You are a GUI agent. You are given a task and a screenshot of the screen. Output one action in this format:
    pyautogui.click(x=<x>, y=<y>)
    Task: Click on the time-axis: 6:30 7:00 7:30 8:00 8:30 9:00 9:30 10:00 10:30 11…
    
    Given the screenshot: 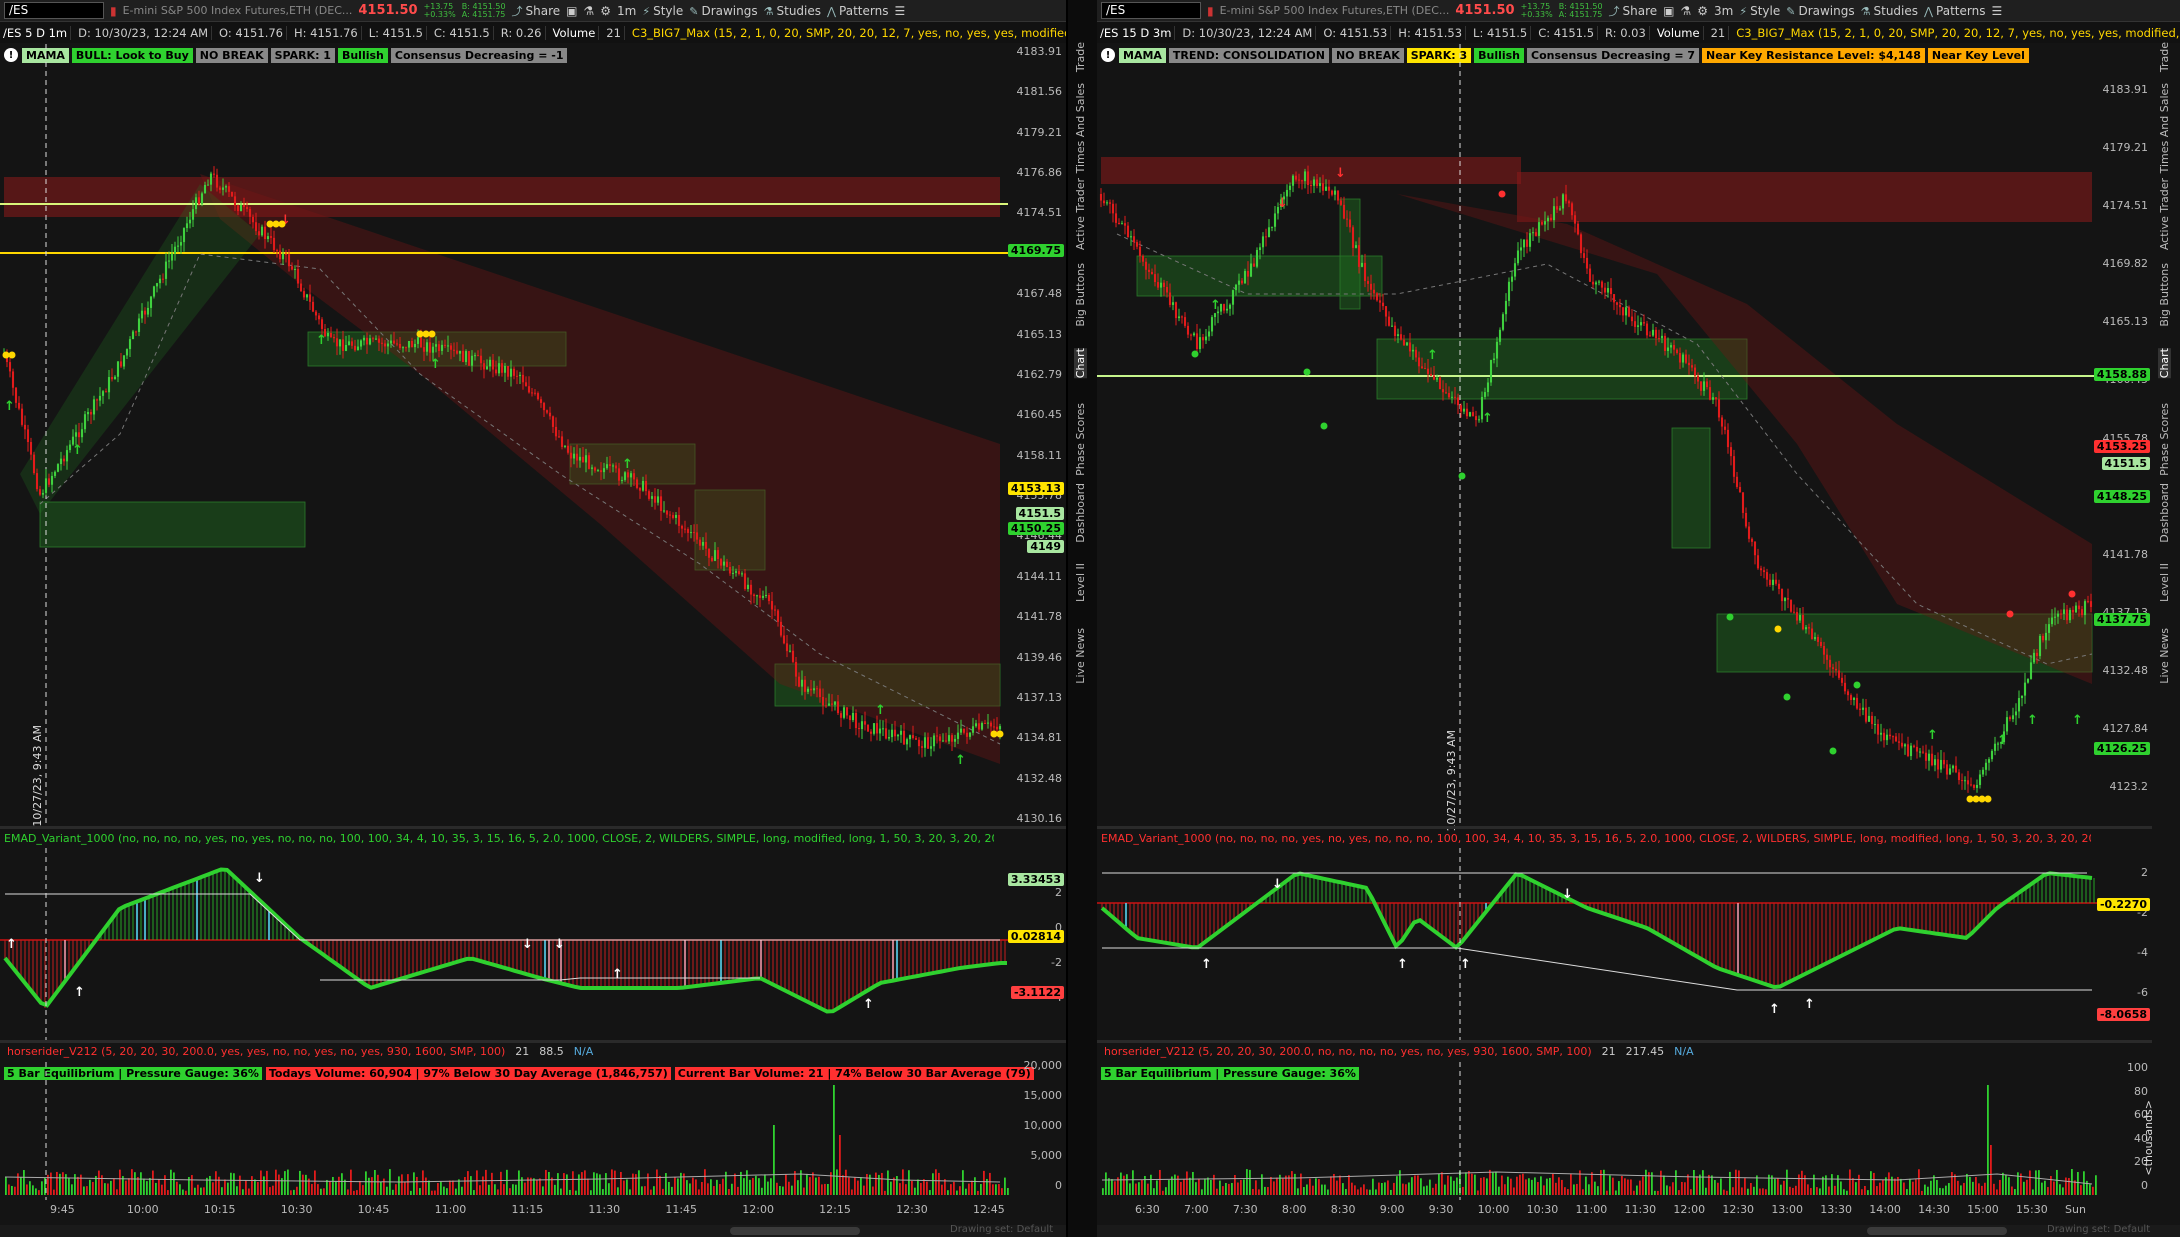 What is the action you would take?
    pyautogui.click(x=1638, y=1210)
    